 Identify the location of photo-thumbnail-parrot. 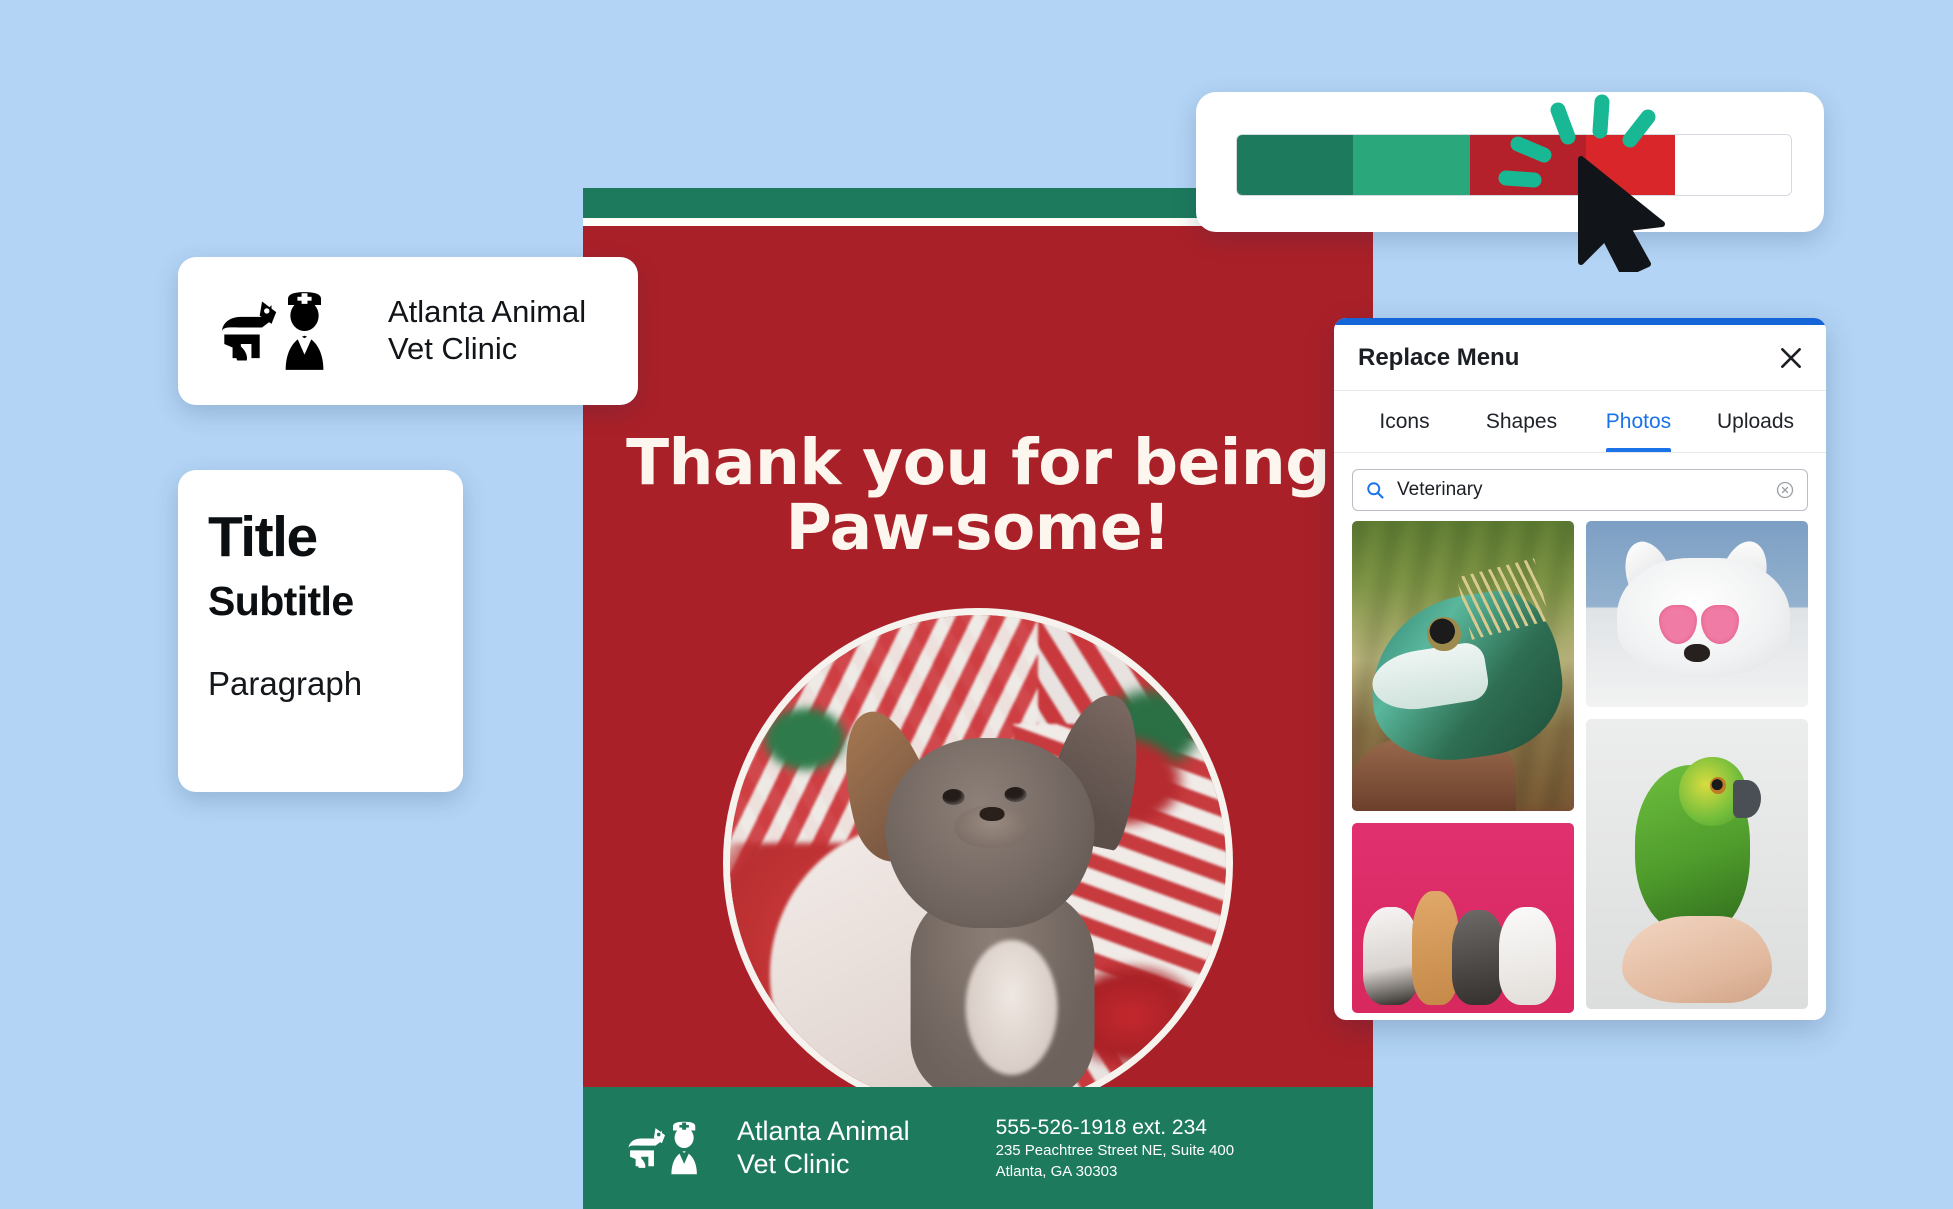
(1697, 864).